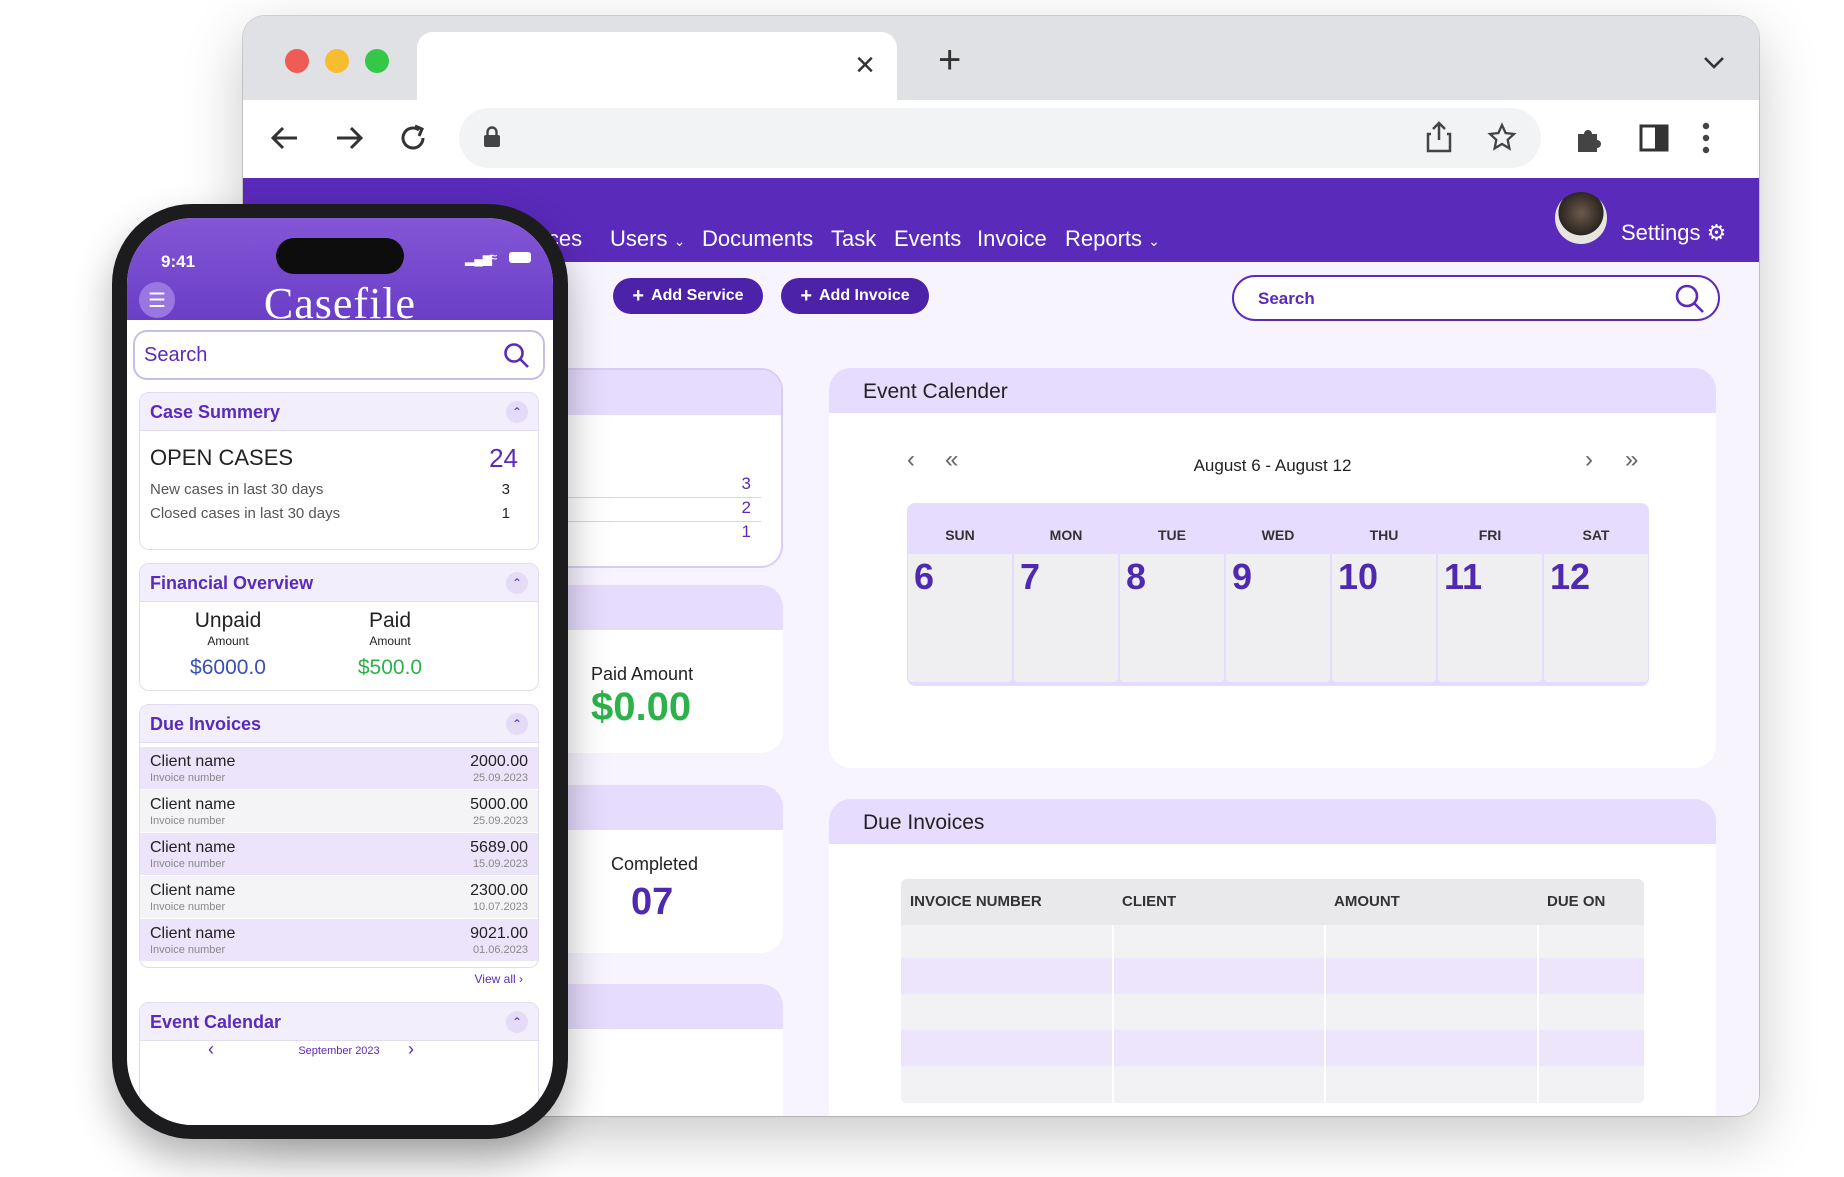 The width and height of the screenshot is (1844, 1177). Describe the element at coordinates (1272, 465) in the screenshot. I see `calendar-range: August 6 - August 12` at that location.